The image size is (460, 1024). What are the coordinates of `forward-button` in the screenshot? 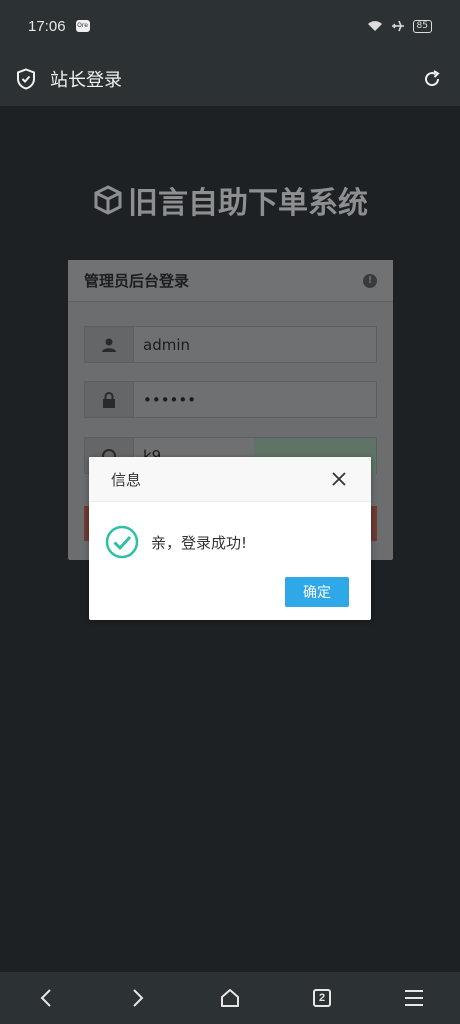 It's located at (138, 998).